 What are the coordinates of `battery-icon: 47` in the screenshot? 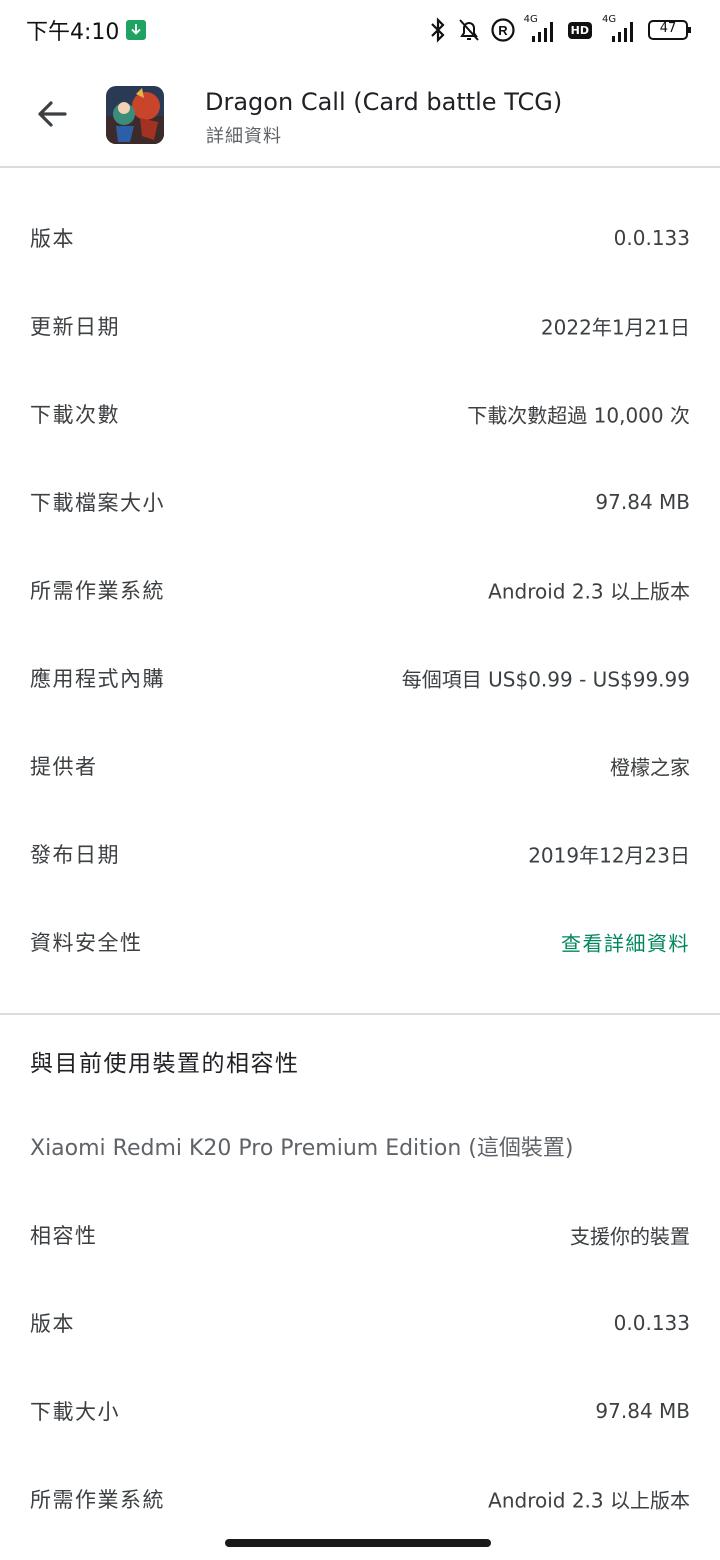 It's located at (670, 30).